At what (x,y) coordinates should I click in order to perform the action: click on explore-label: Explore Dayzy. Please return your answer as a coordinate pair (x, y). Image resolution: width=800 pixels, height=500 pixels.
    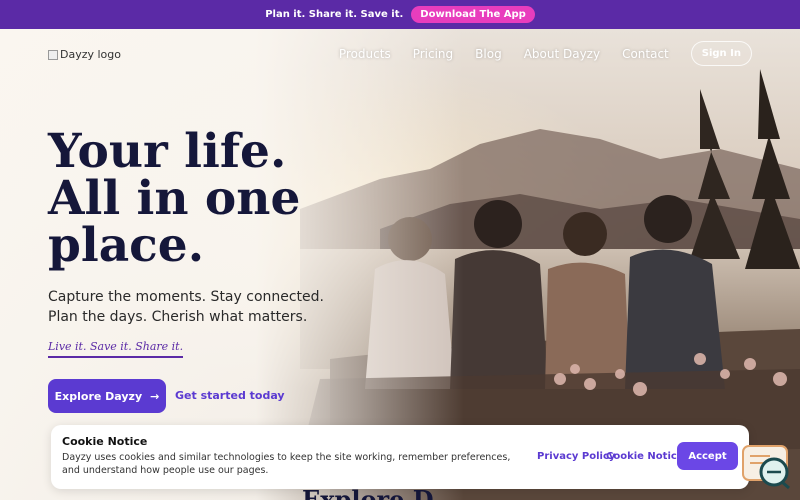
    Looking at the image, I should click on (98, 396).